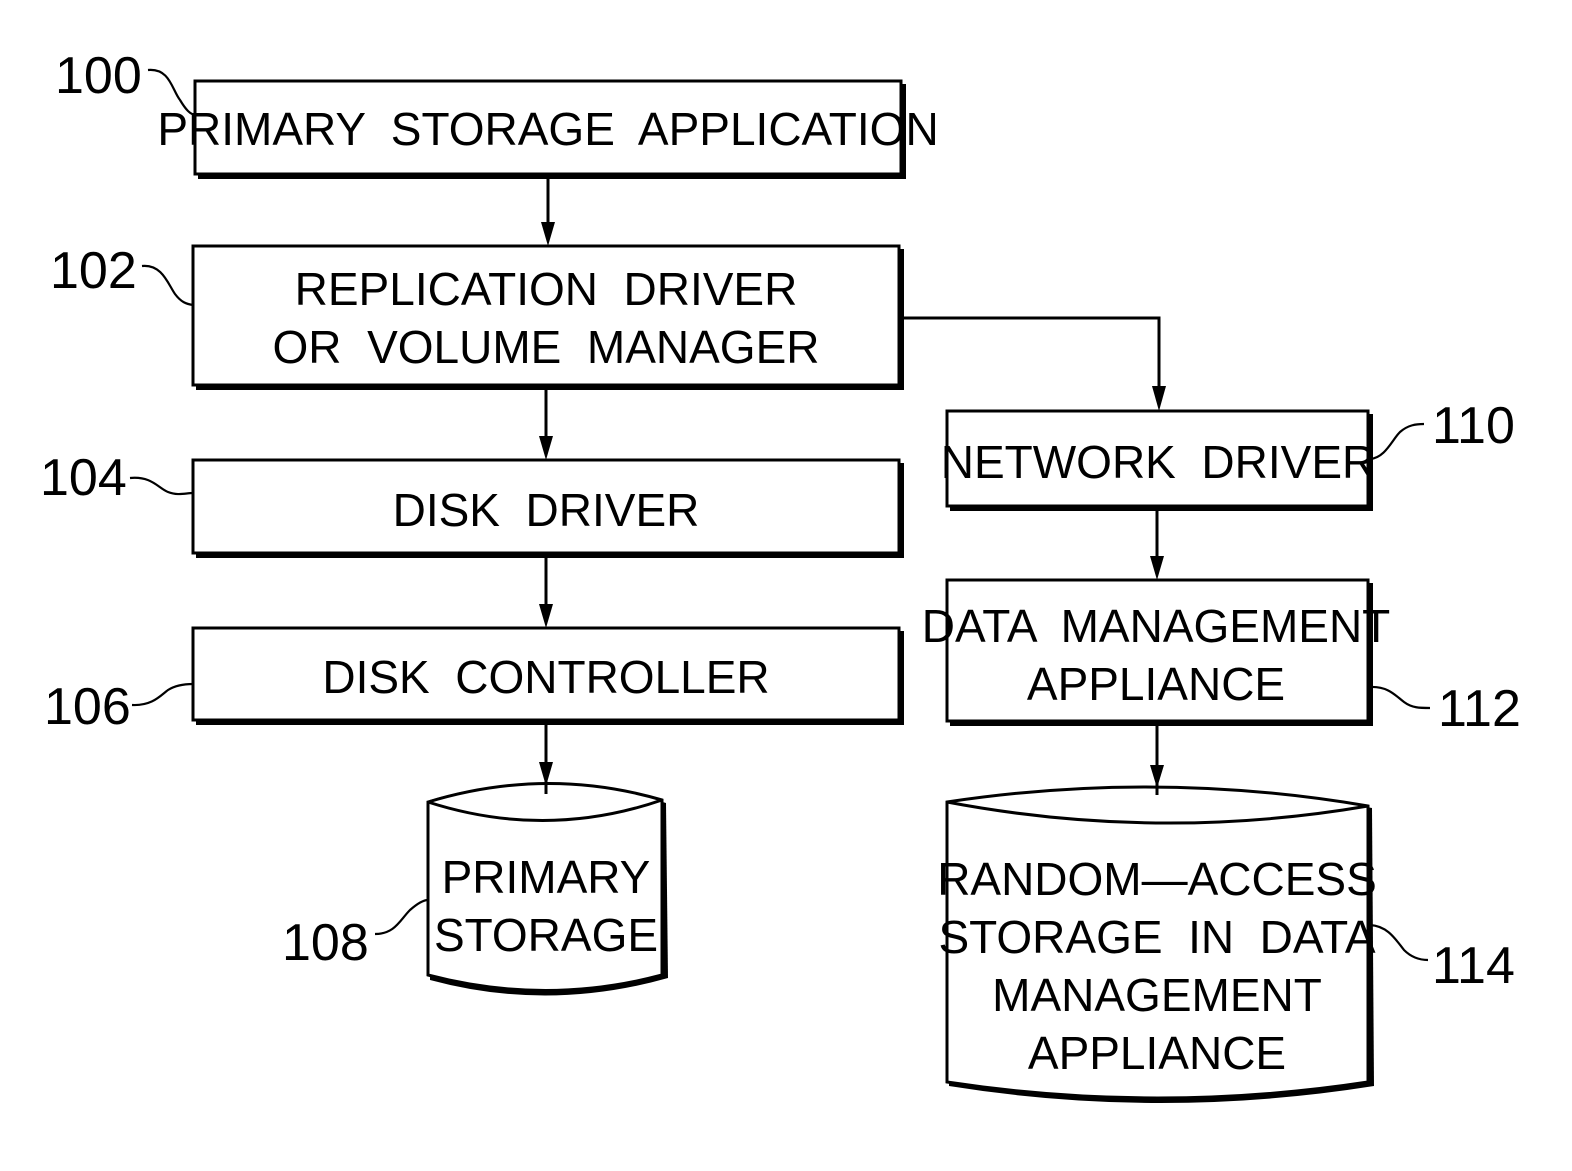  I want to click on node-label: PRIMARY, so click(546, 877).